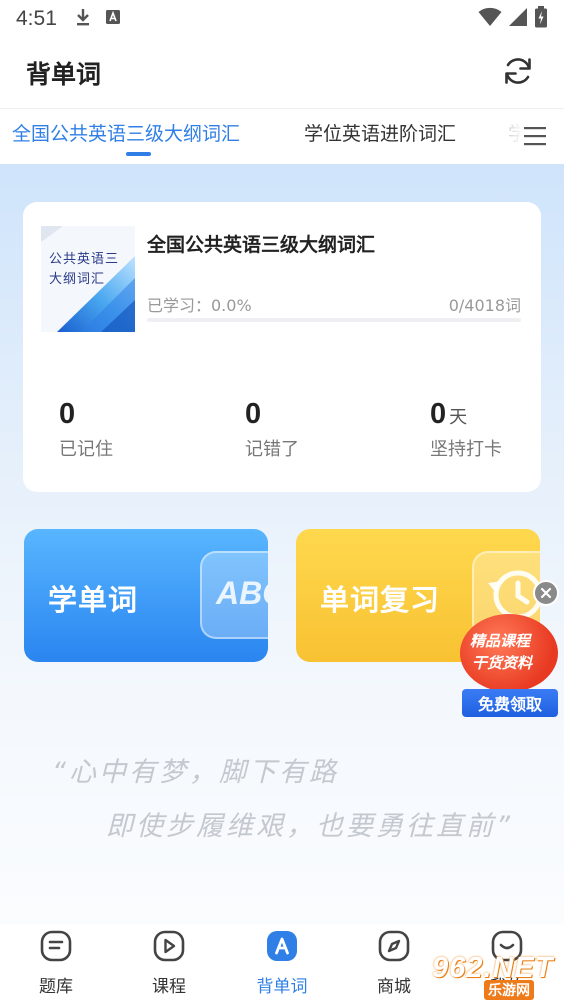 The height and width of the screenshot is (1004, 564). I want to click on tab-pets3-vocabulary: 全国公共英语三级大纲词汇, so click(126, 132).